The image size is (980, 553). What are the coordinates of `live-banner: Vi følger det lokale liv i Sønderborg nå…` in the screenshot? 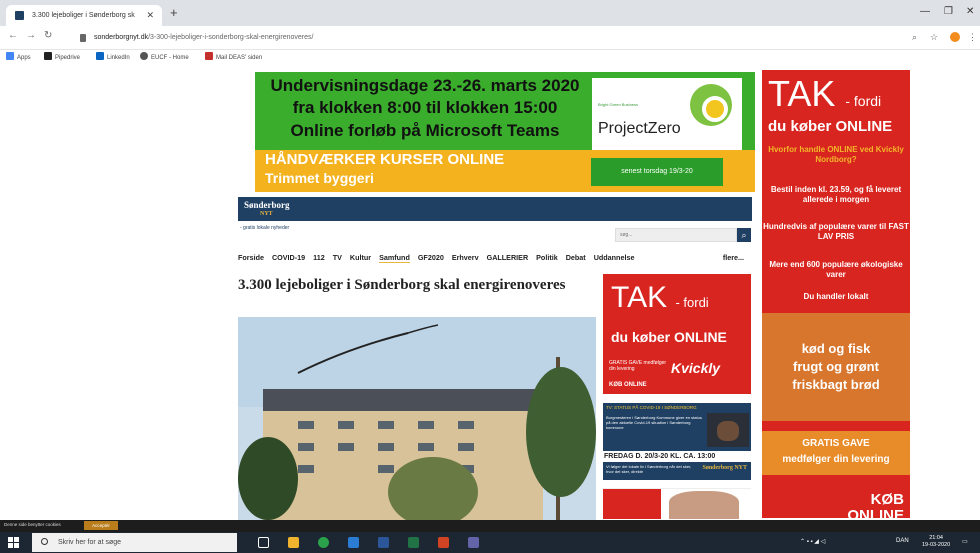 It's located at (677, 471).